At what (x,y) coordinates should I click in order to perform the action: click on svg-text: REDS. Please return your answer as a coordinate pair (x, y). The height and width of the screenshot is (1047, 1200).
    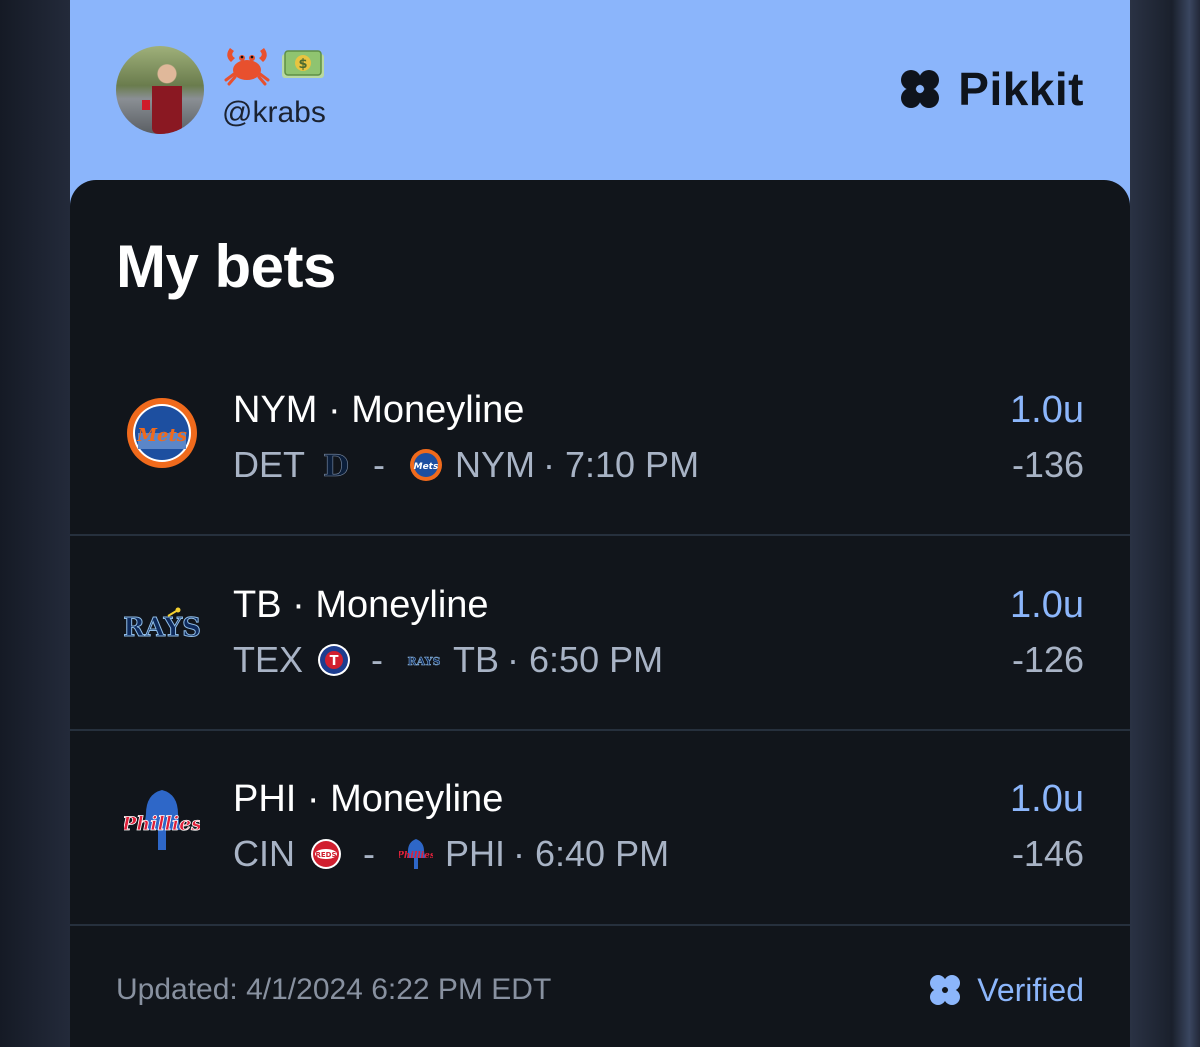
    Looking at the image, I should click on (325, 855).